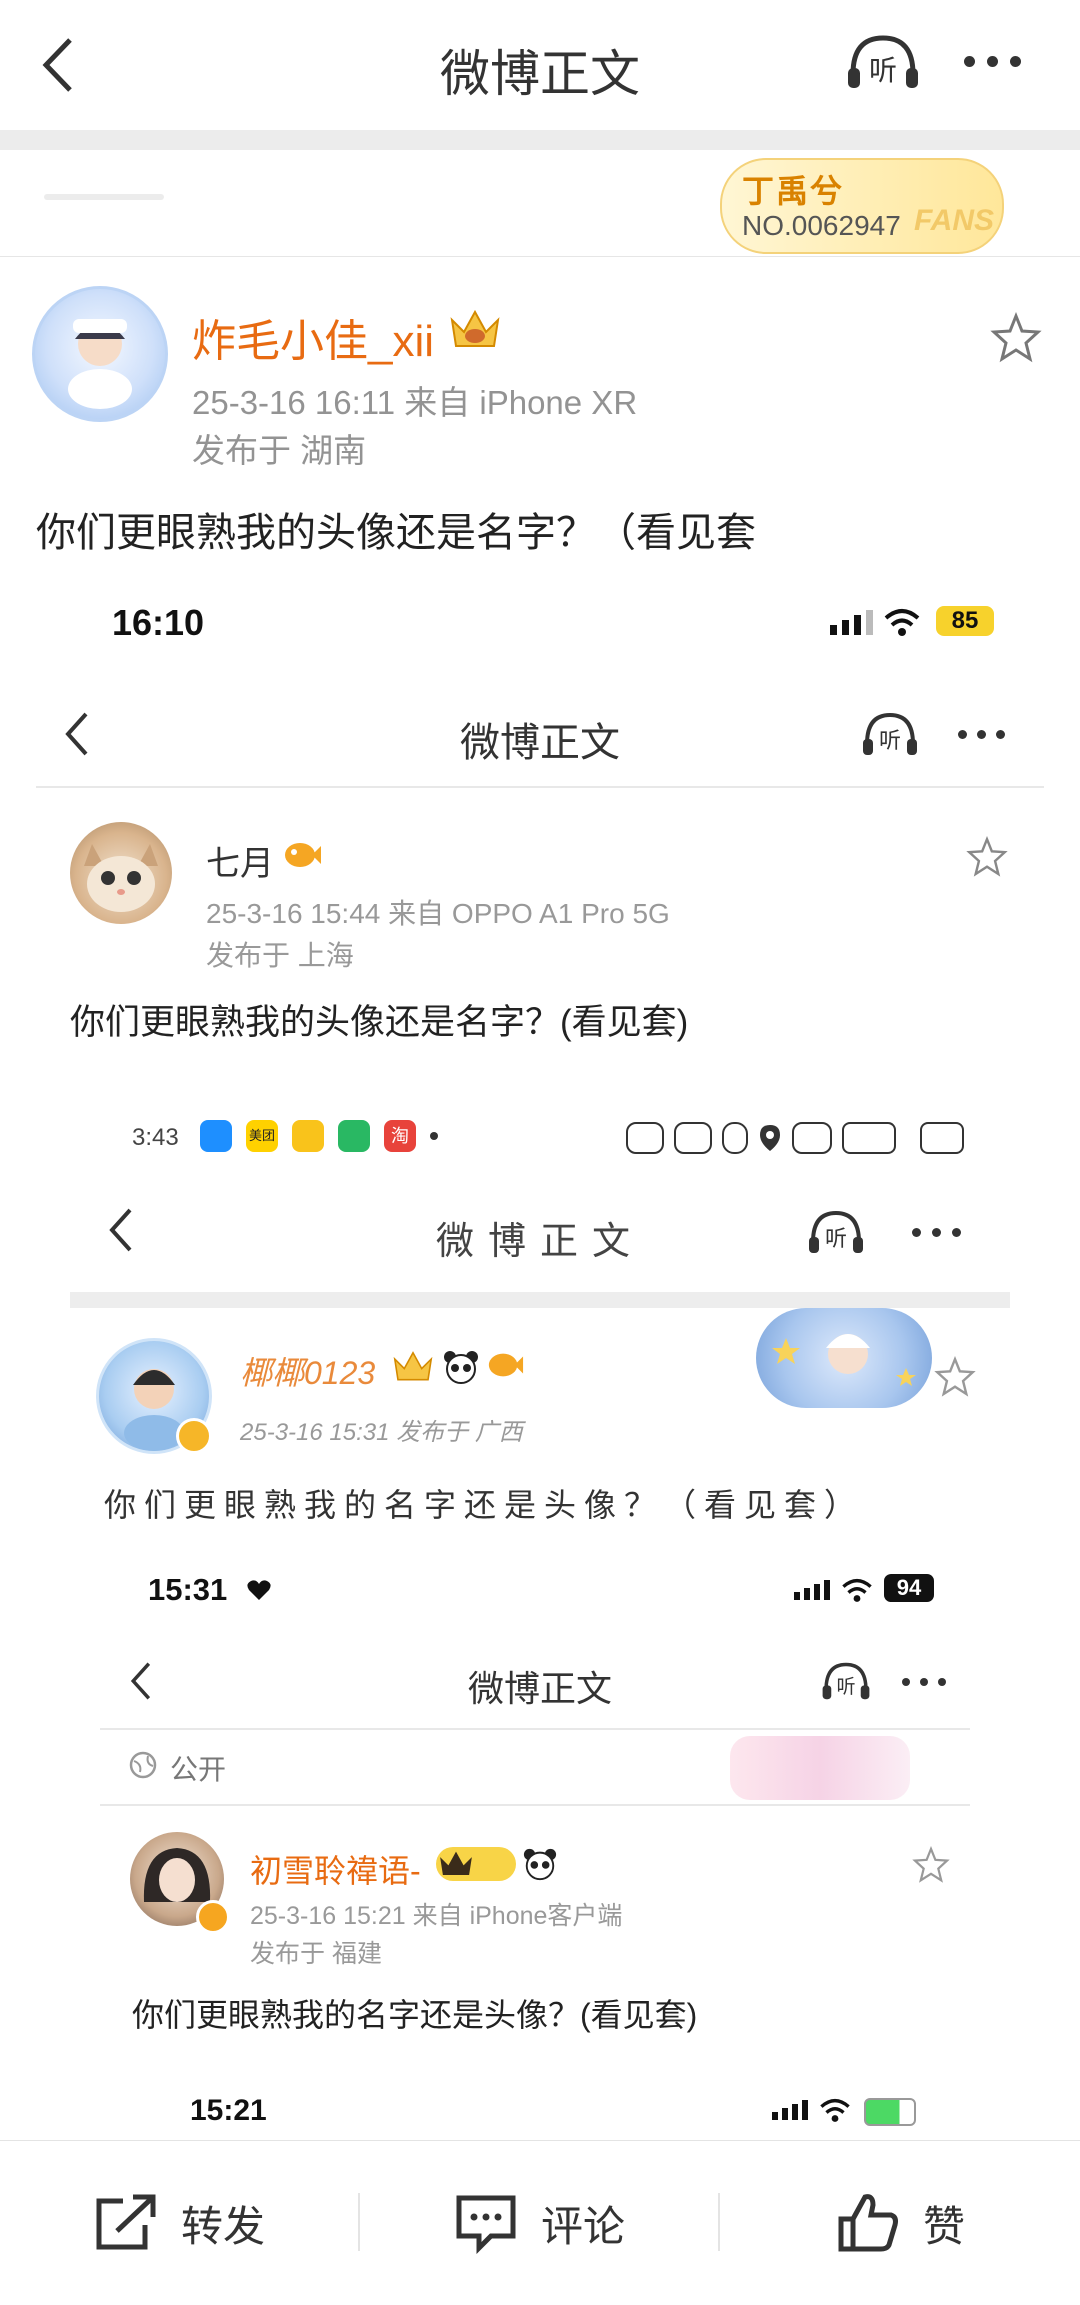  What do you see at coordinates (890, 2112) in the screenshot?
I see `battery-charging-icon` at bounding box center [890, 2112].